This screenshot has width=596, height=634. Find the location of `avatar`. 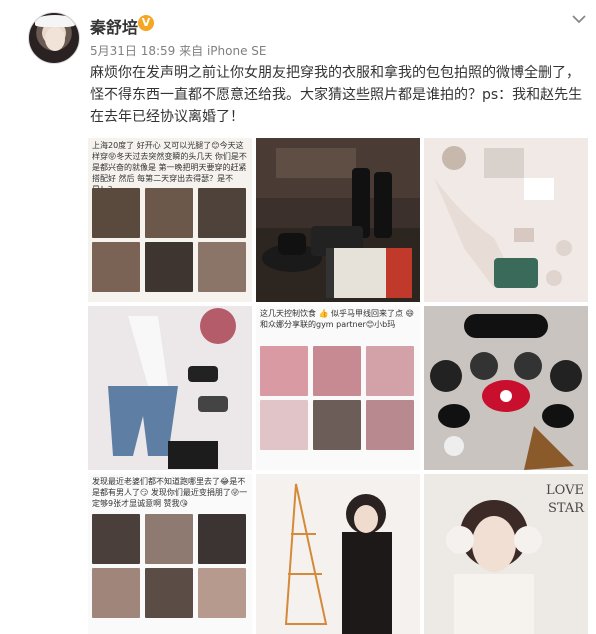

avatar is located at coordinates (54, 38).